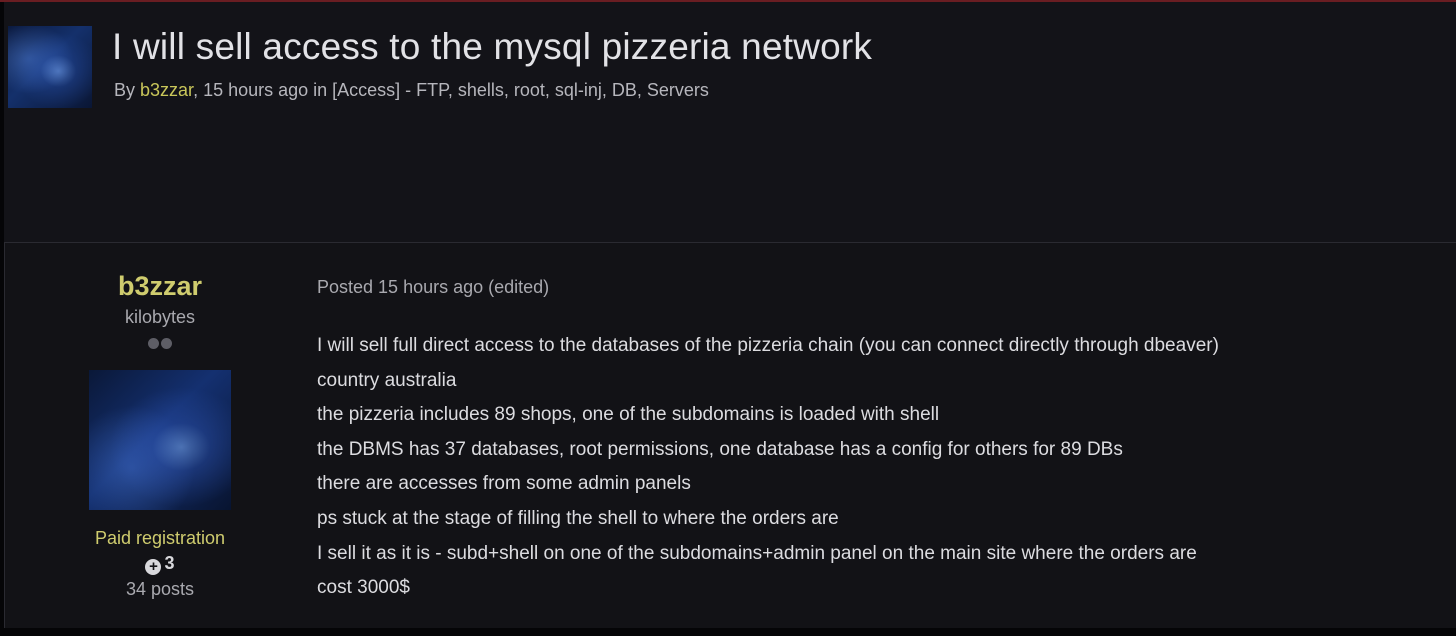 The height and width of the screenshot is (636, 1456). What do you see at coordinates (153, 567) in the screenshot?
I see `plus-circle-icon: +` at bounding box center [153, 567].